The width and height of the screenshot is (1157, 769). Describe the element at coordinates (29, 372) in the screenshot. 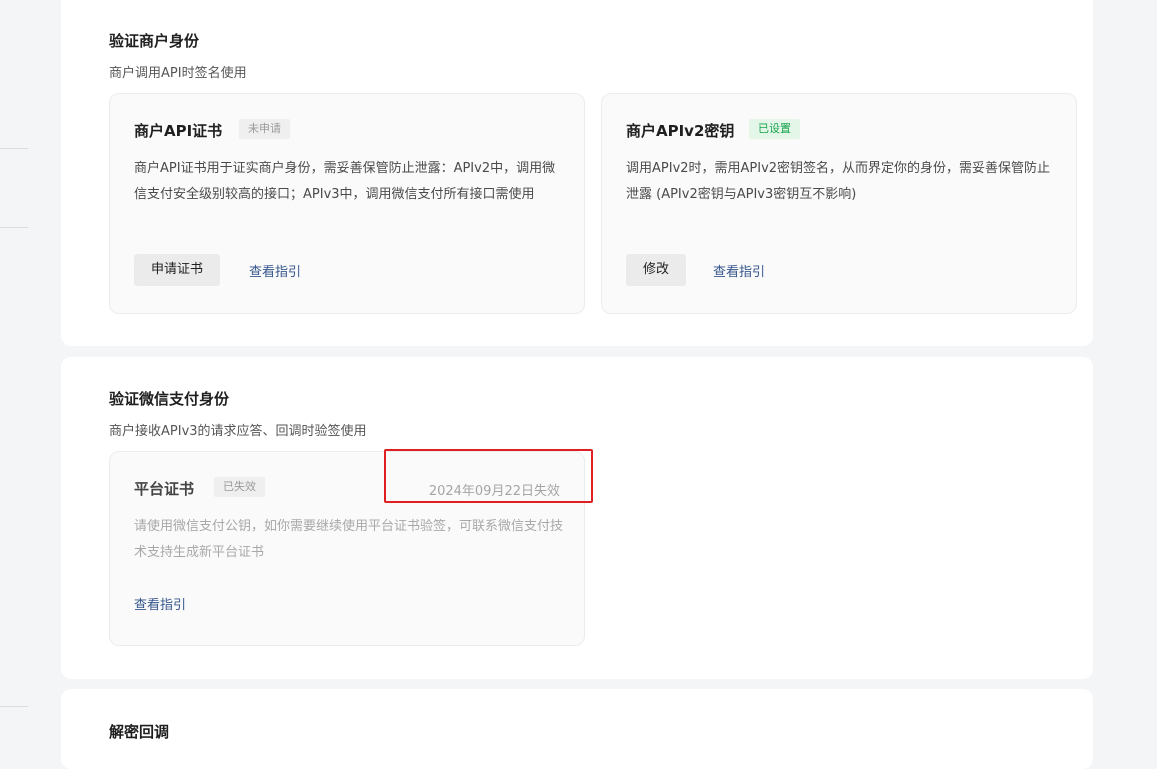

I see `left-navigation-strip` at that location.